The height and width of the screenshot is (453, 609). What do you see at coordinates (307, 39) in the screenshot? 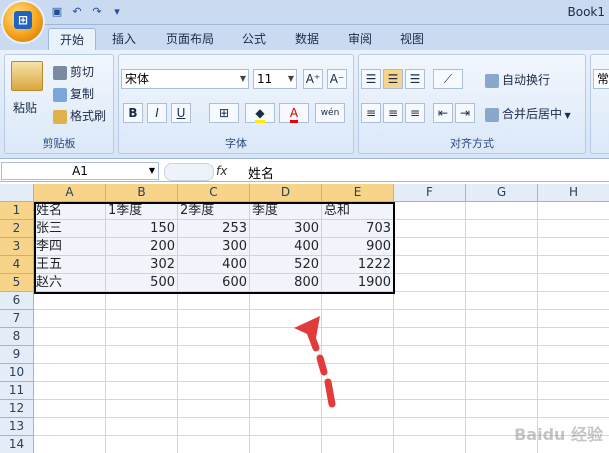
I see `tab-data: 数据` at bounding box center [307, 39].